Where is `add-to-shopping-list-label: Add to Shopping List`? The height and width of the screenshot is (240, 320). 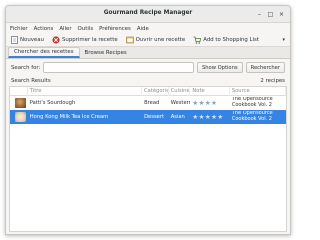 add-to-shopping-list-label: Add to Shopping List is located at coordinates (231, 40).